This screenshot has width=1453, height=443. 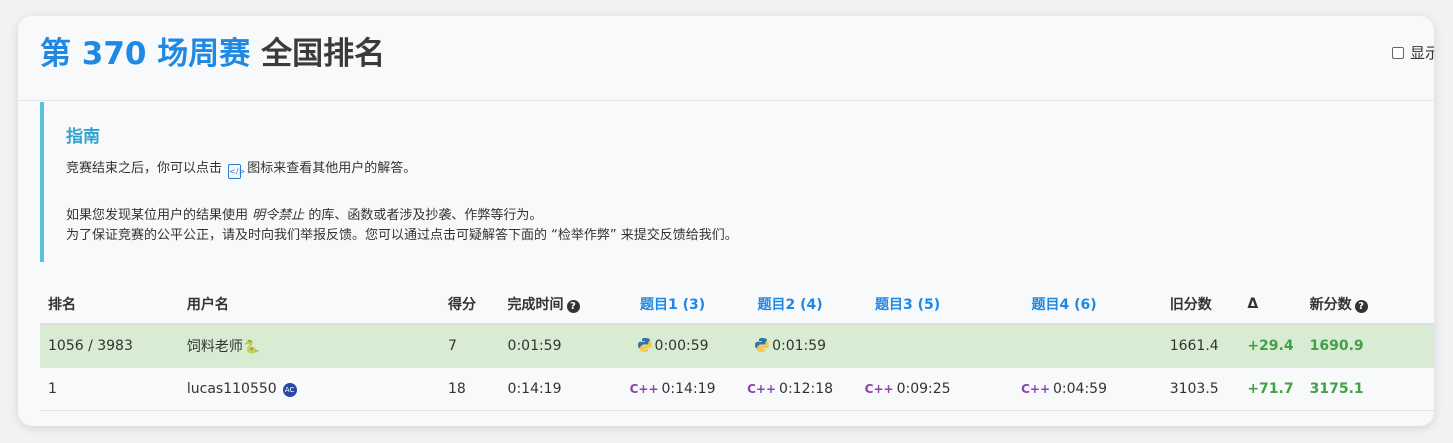 I want to click on delta-cell: +29.4, so click(x=1270, y=346).